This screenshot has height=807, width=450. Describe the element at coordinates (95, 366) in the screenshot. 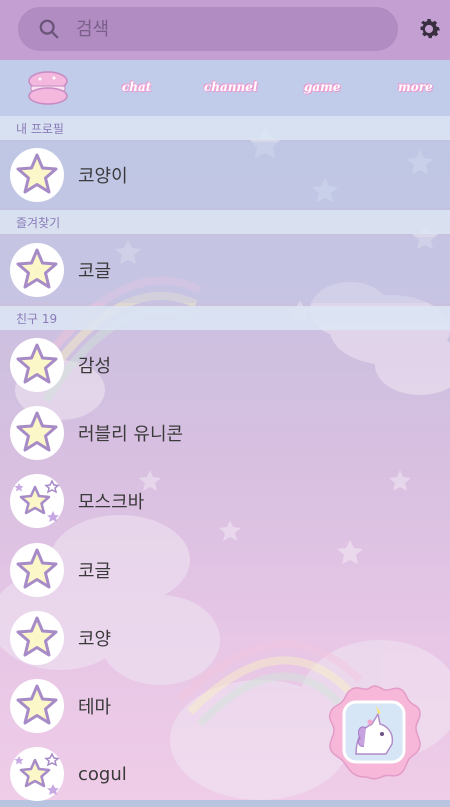

I see `friend-name: 감성` at that location.